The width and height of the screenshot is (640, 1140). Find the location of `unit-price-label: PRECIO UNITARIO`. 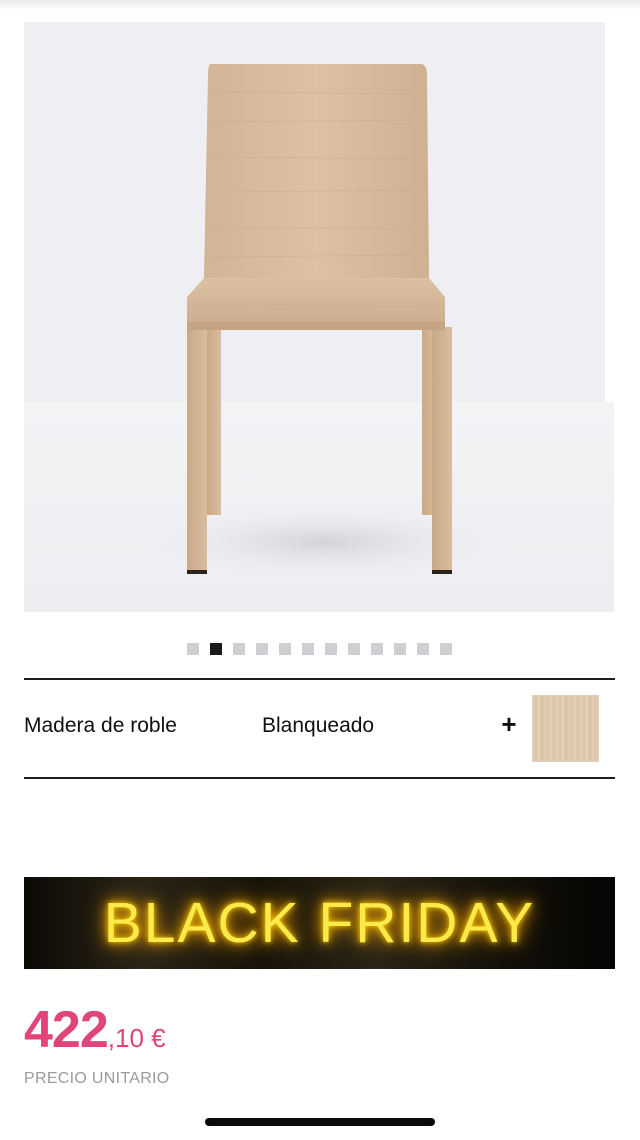

unit-price-label: PRECIO UNITARIO is located at coordinates (97, 1078).